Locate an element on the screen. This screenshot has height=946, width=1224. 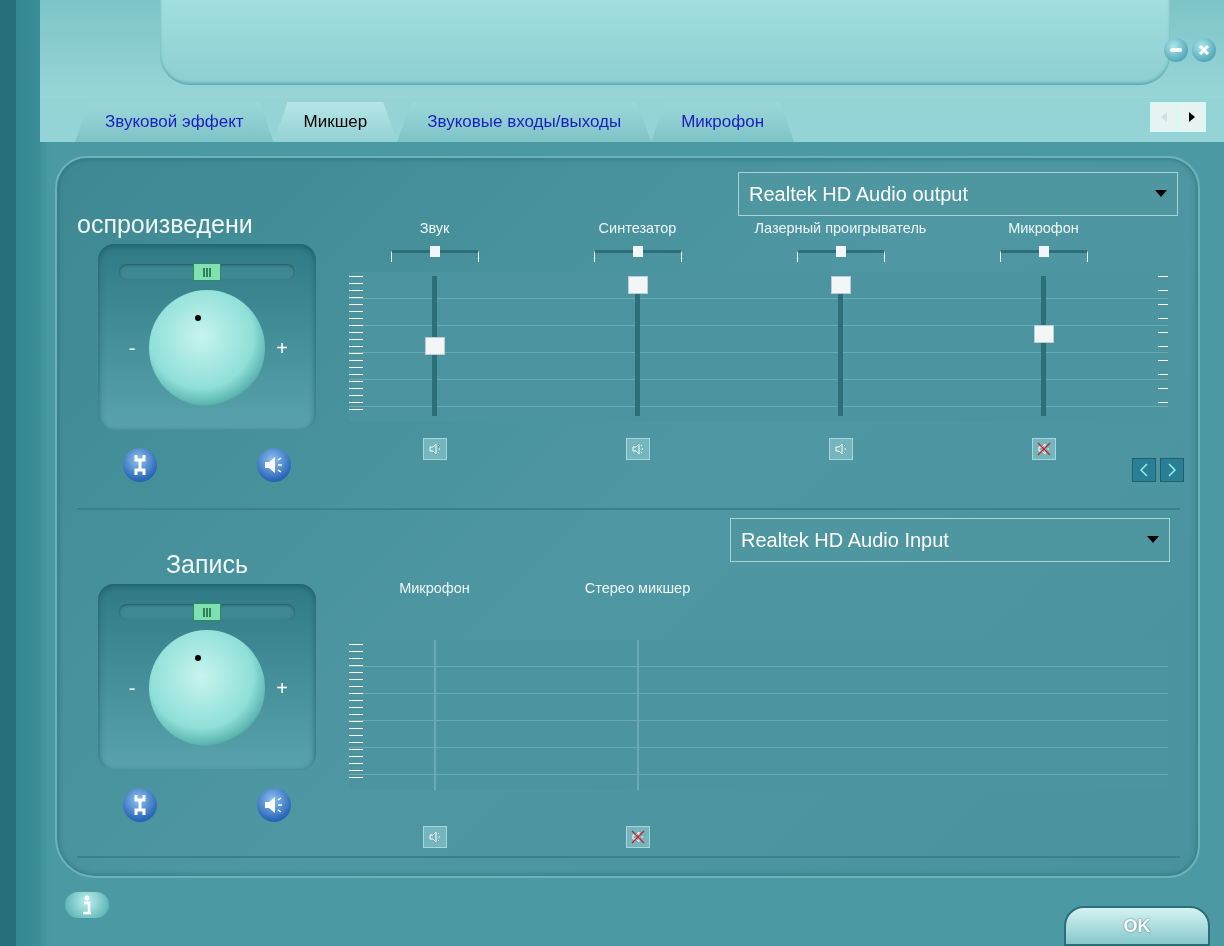
chevron-left-icon is located at coordinates (1144, 470).